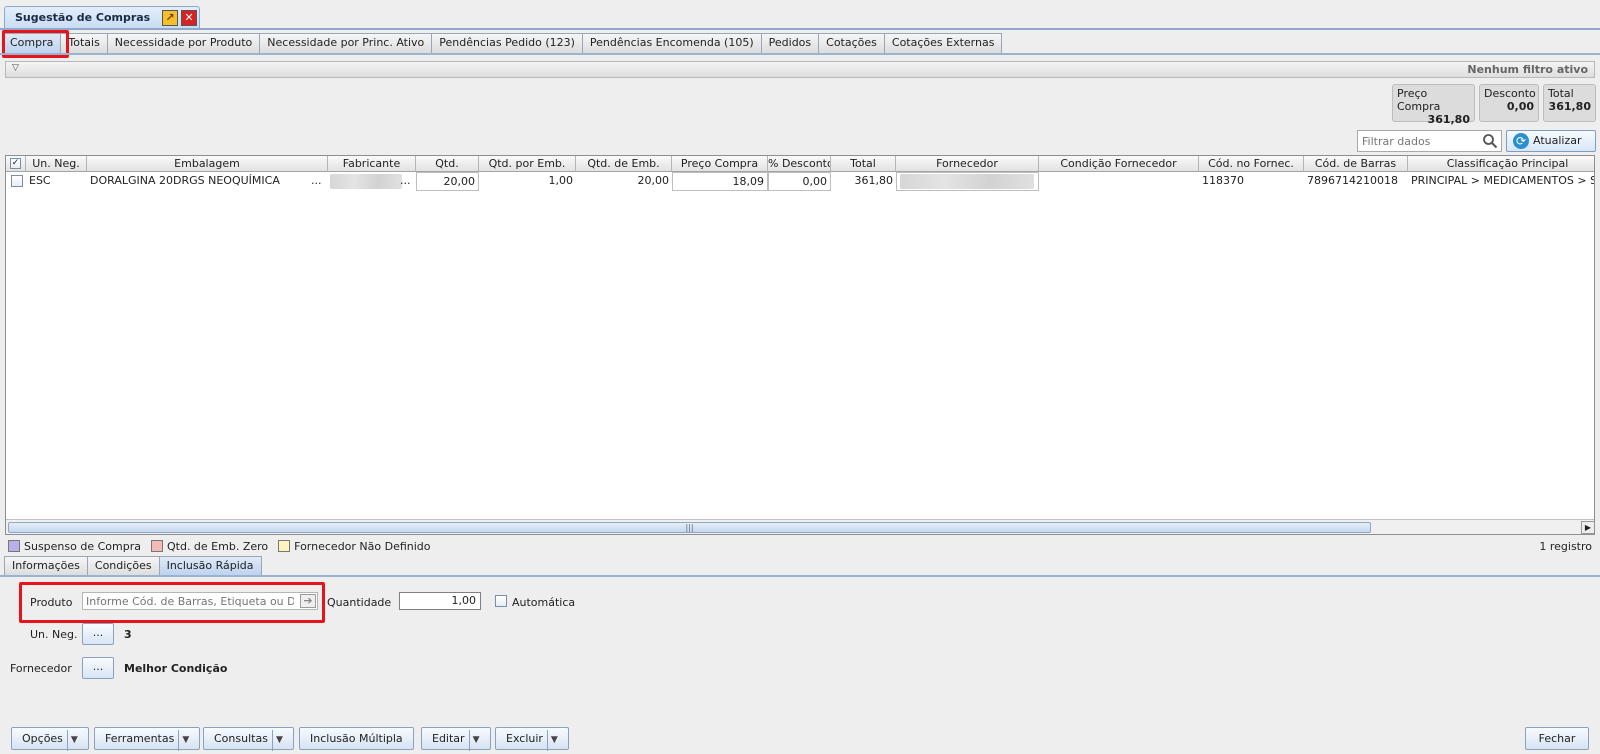 The height and width of the screenshot is (754, 1600). I want to click on col-condicao-fornecedor: Condição Fornecedor, so click(1119, 164).